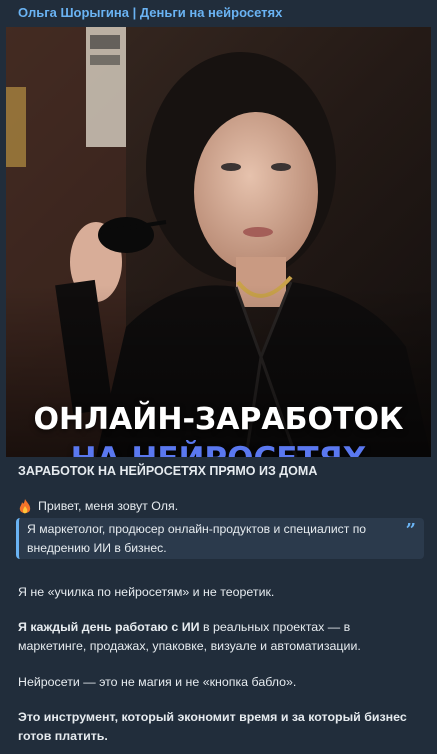 The height and width of the screenshot is (754, 437). What do you see at coordinates (218, 419) in the screenshot?
I see `hero-title-line-1: ОНЛАЙН-ЗАРАБОТОК` at bounding box center [218, 419].